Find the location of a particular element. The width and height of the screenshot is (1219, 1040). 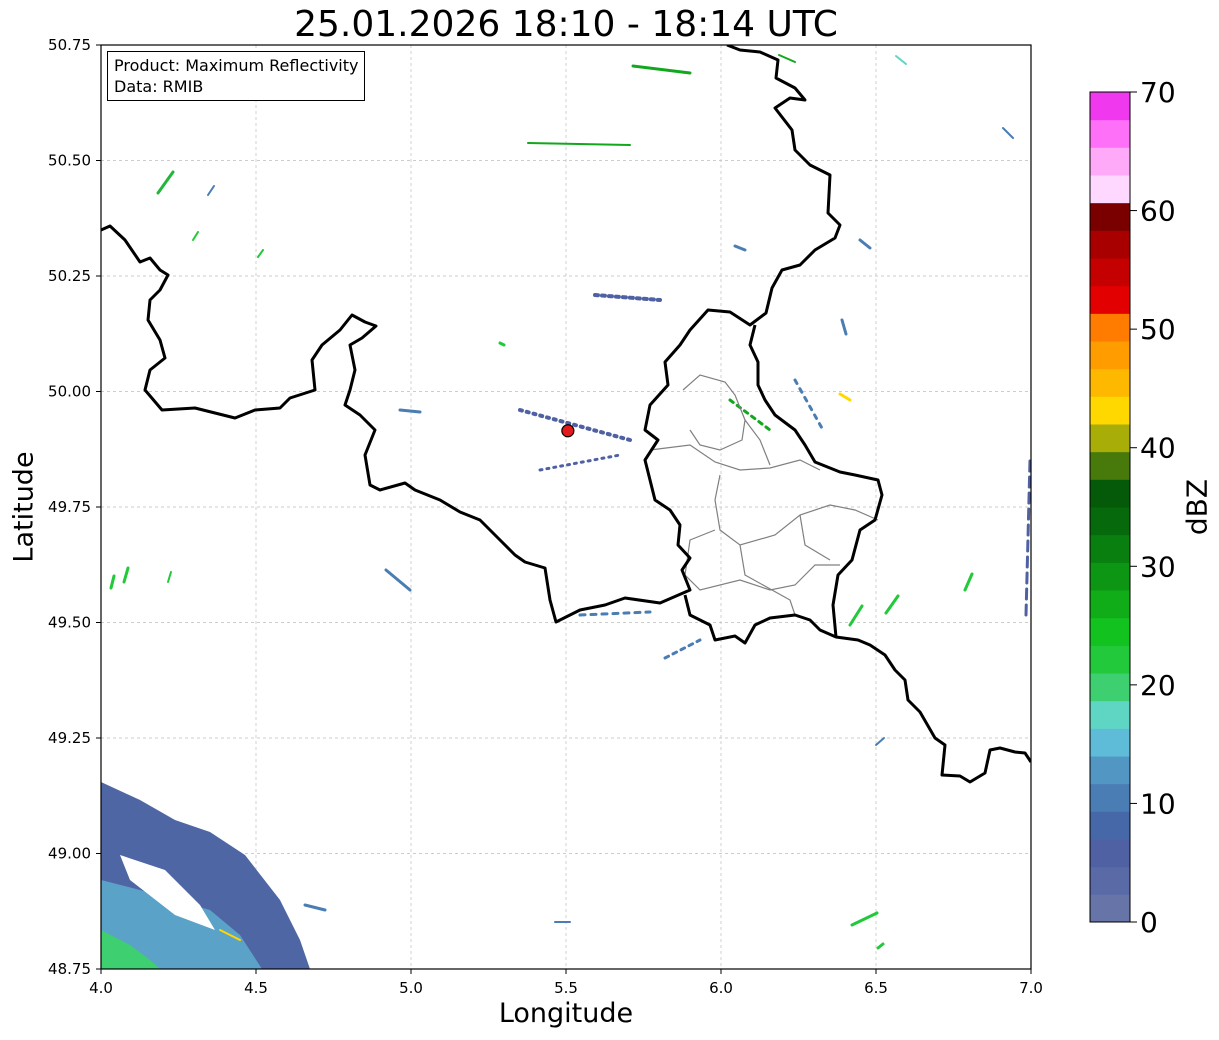

colorbar-tick-label: 0 is located at coordinates (1149, 922).